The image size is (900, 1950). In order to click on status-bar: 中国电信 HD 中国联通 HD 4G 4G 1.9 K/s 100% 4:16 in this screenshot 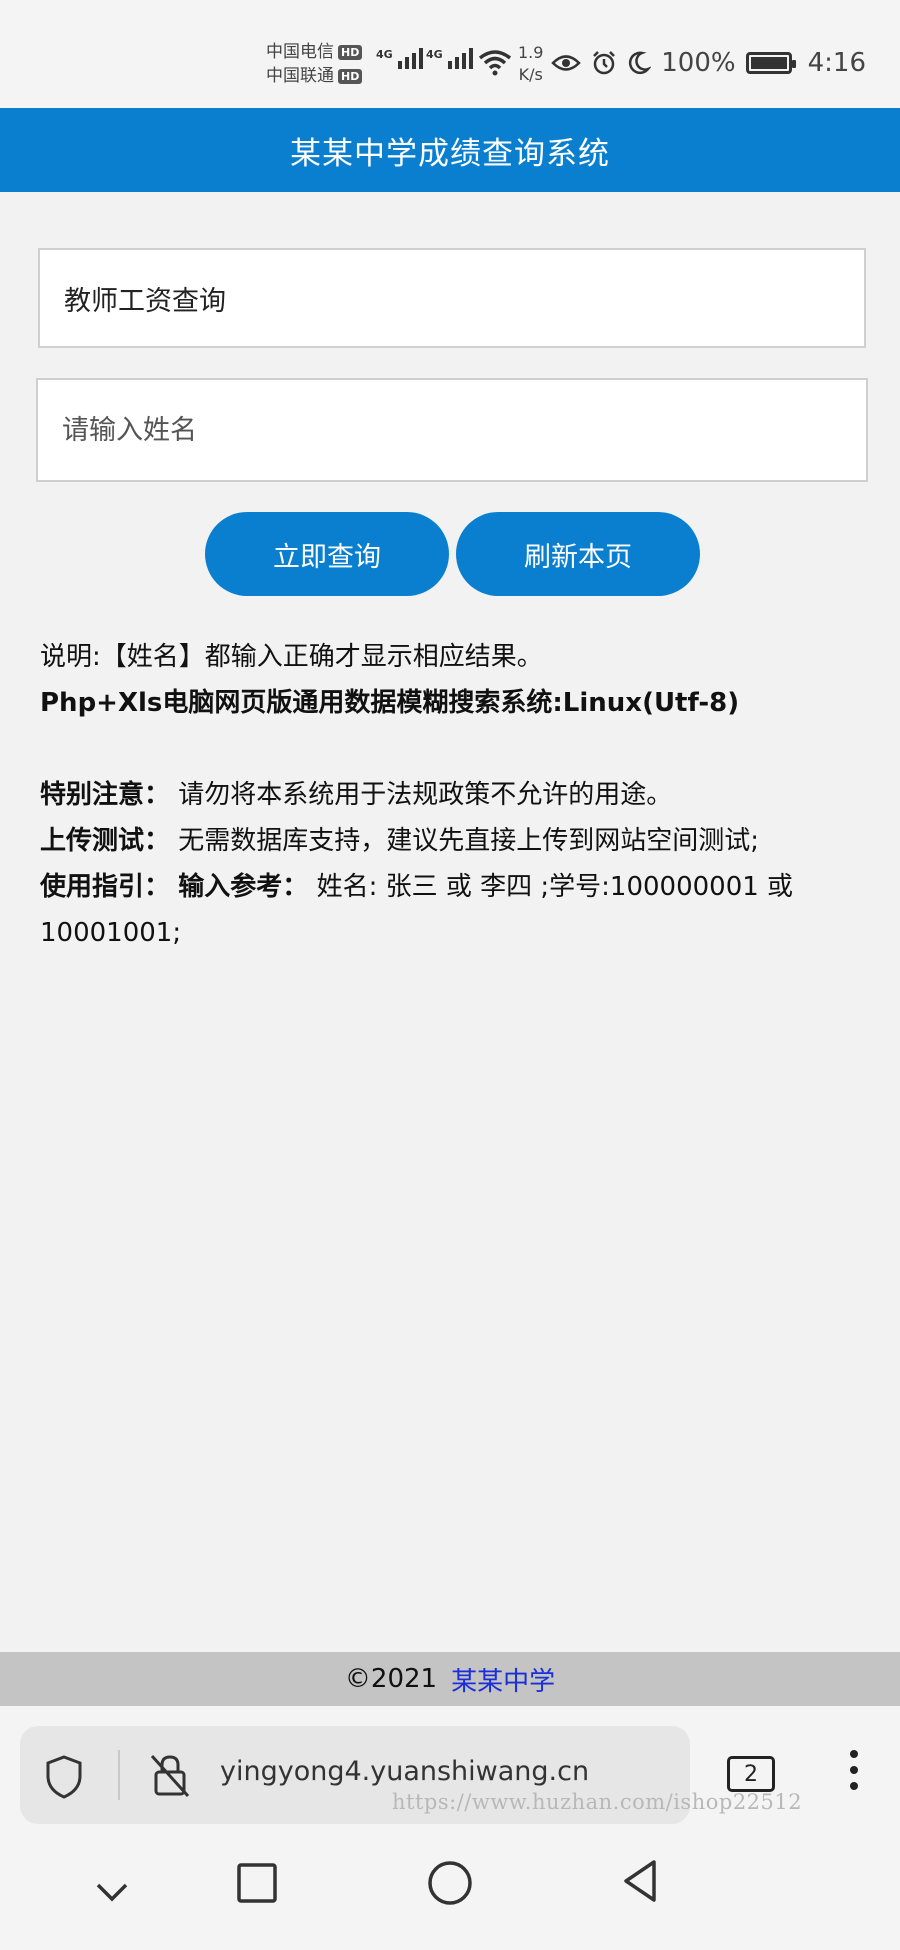, I will do `click(450, 54)`.